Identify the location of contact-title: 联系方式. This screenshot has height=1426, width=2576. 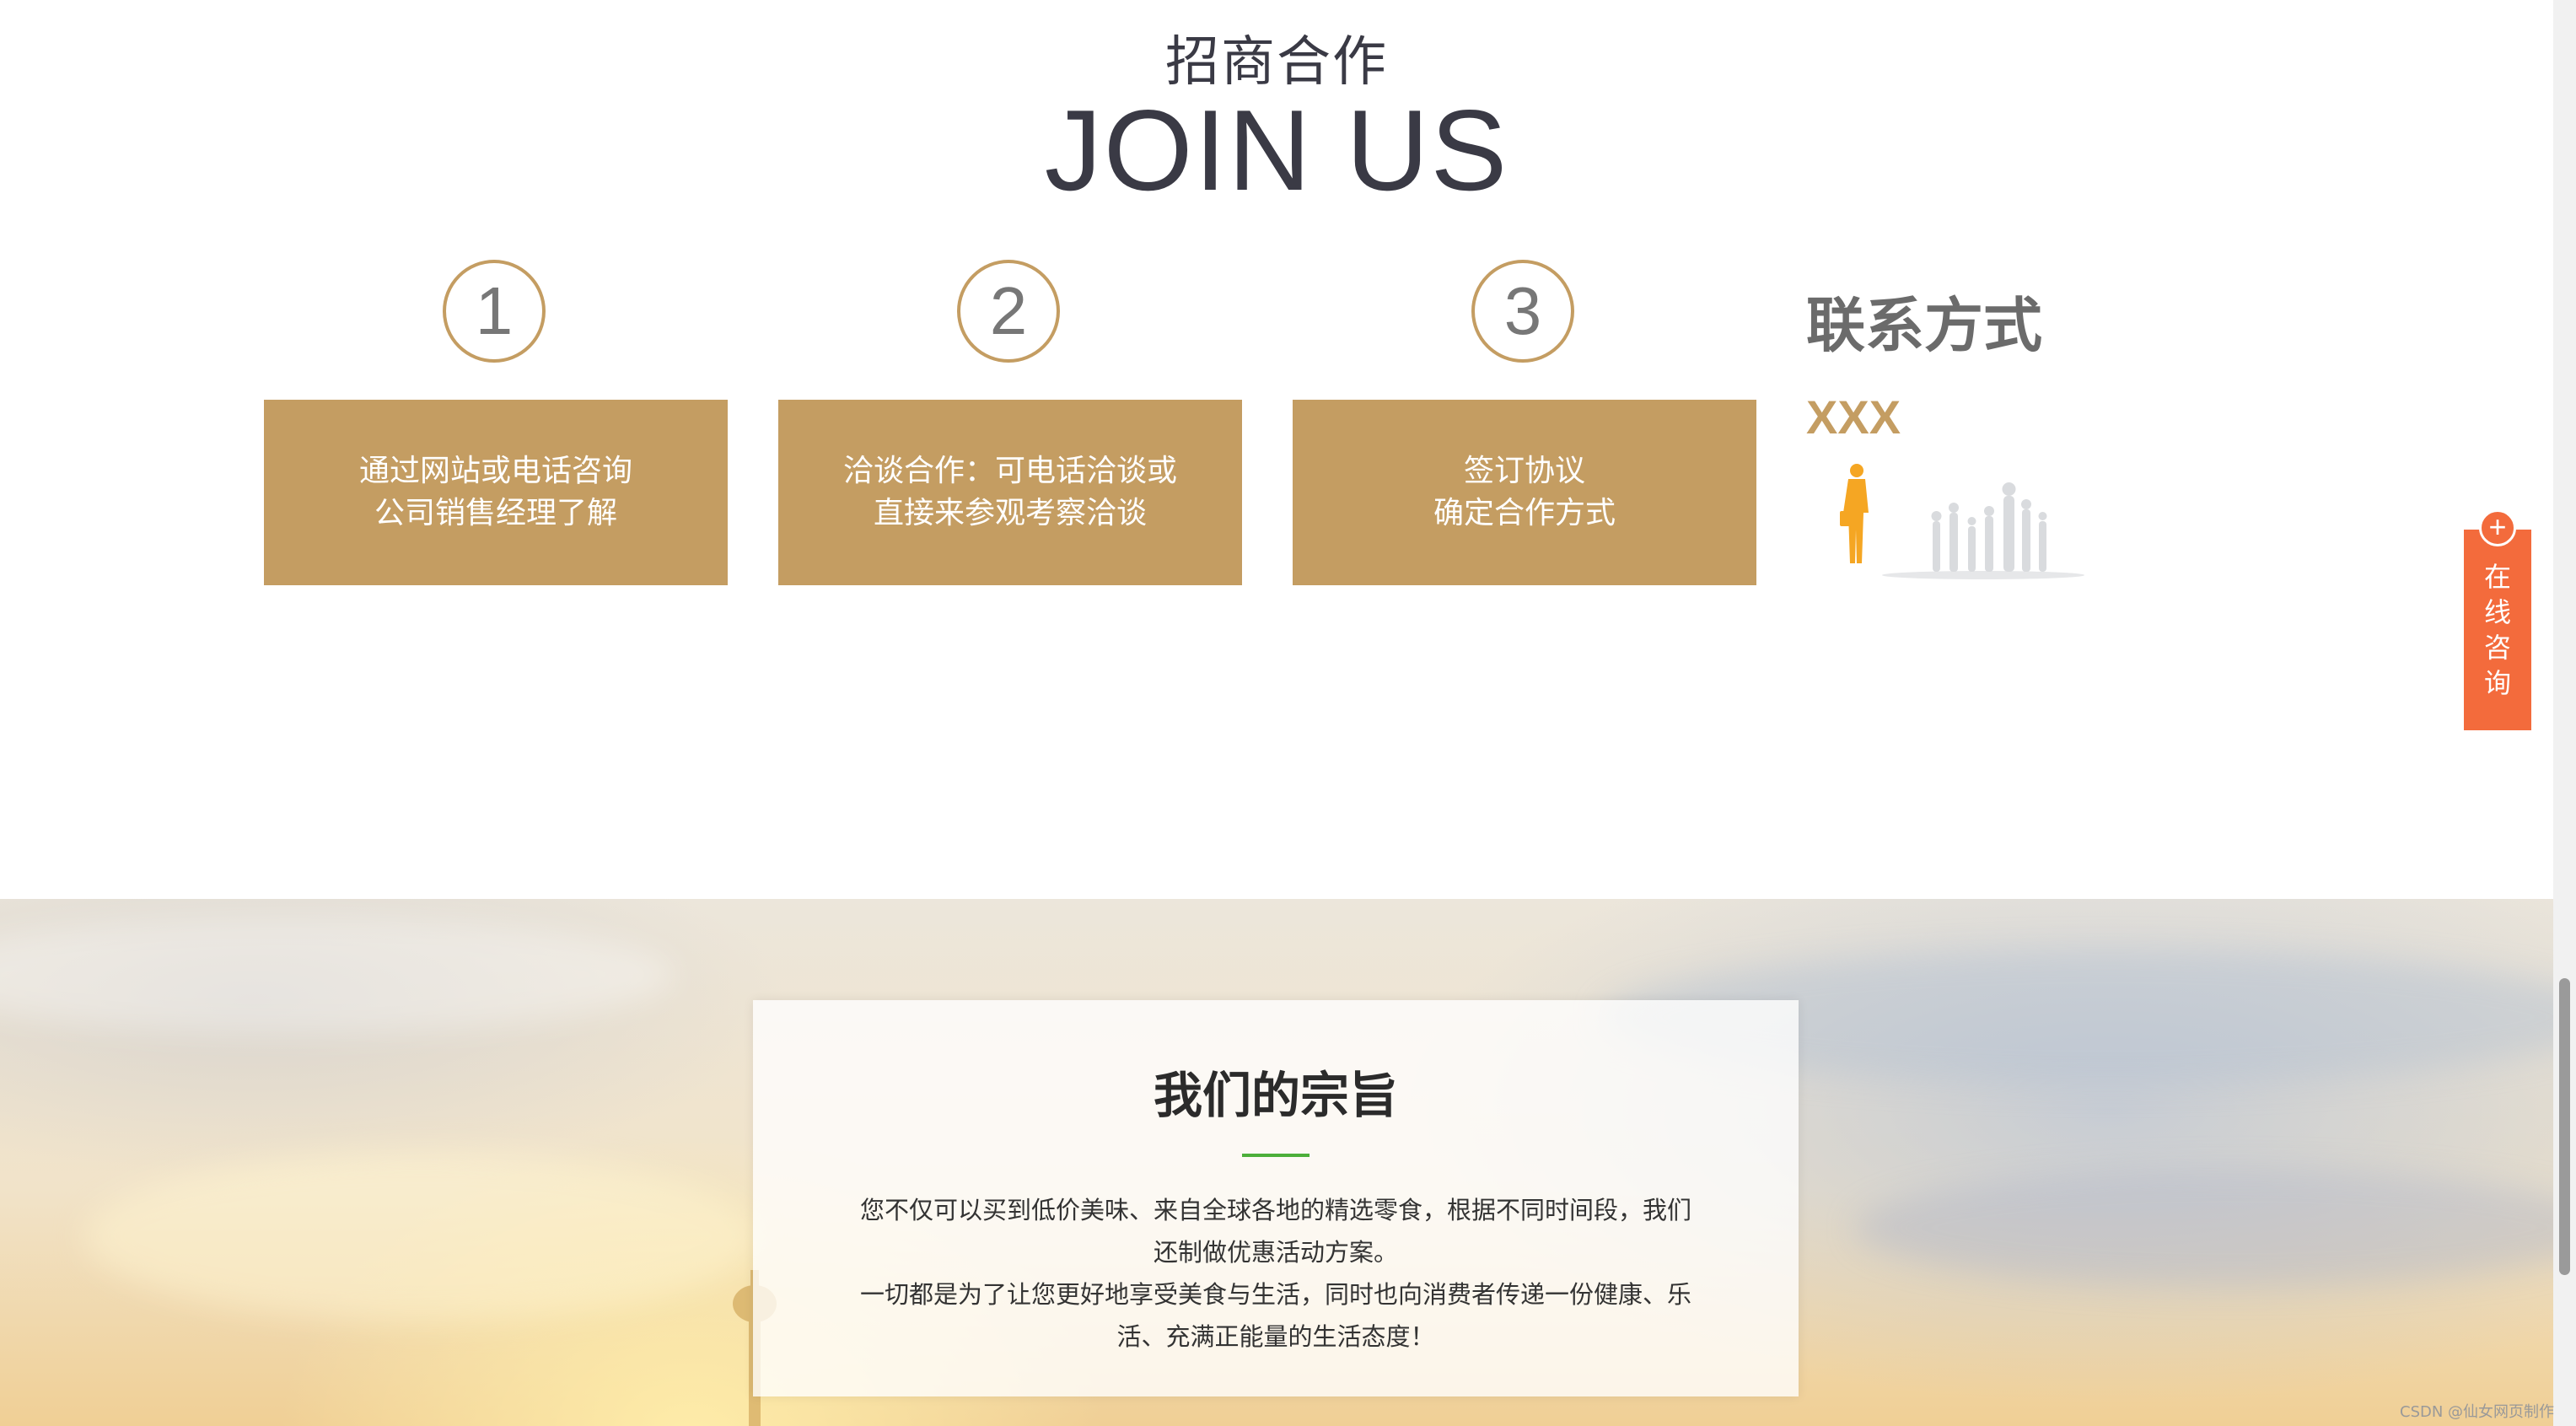
(1924, 326).